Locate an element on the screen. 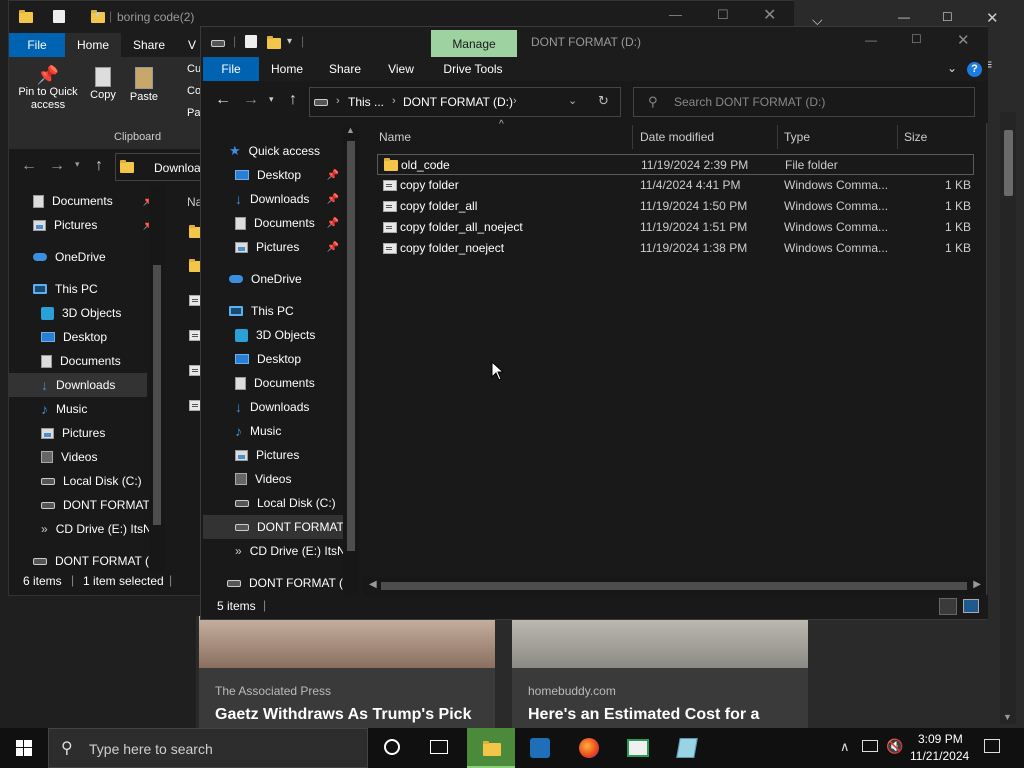  main-close-button: ✕ is located at coordinates (963, 40).